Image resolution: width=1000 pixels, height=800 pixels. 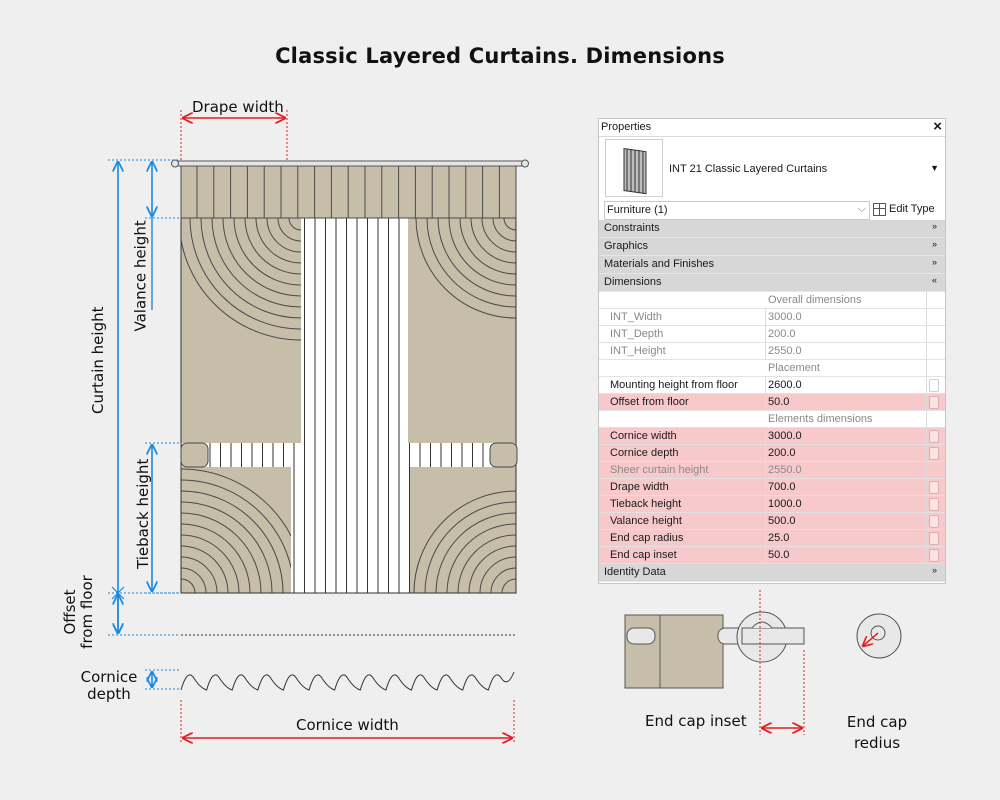 What do you see at coordinates (162, 236) in the screenshot?
I see `dimension-valance-height` at bounding box center [162, 236].